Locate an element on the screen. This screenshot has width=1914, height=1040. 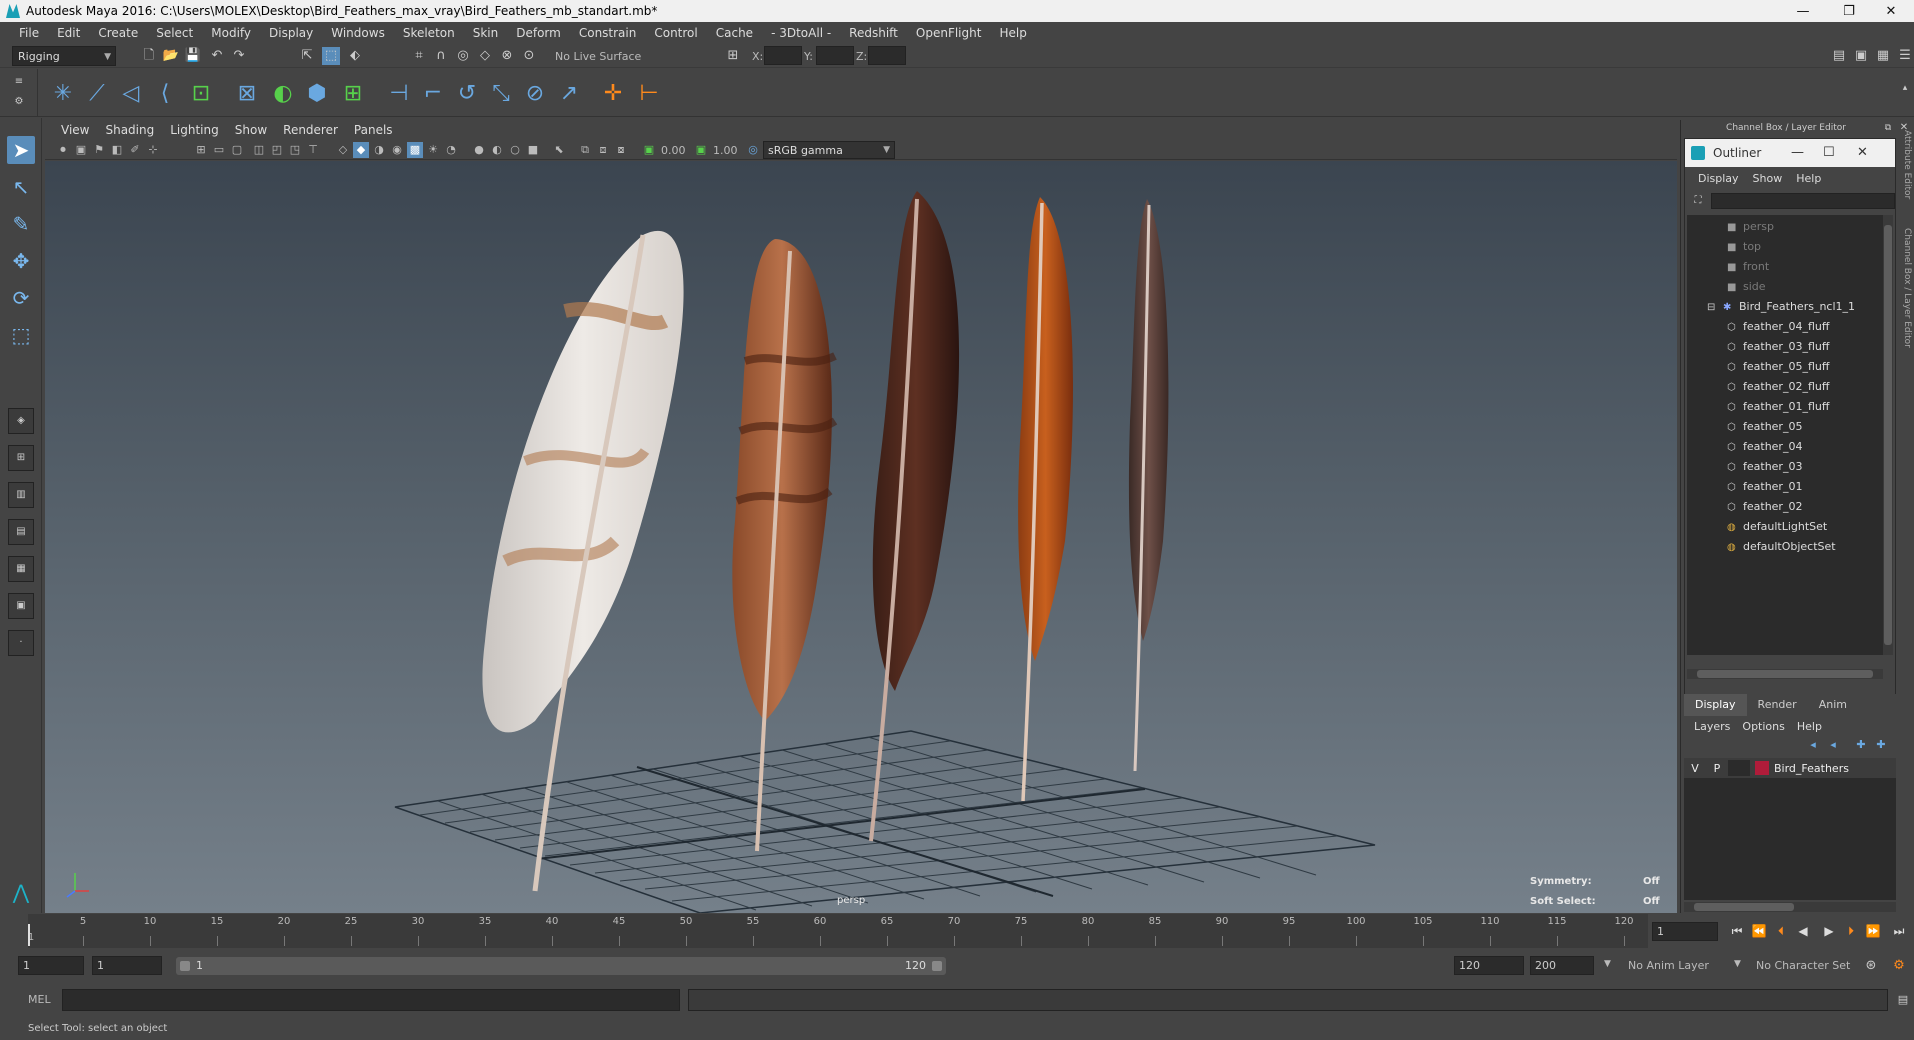
undo-icon: ↶ is located at coordinates (217, 56).